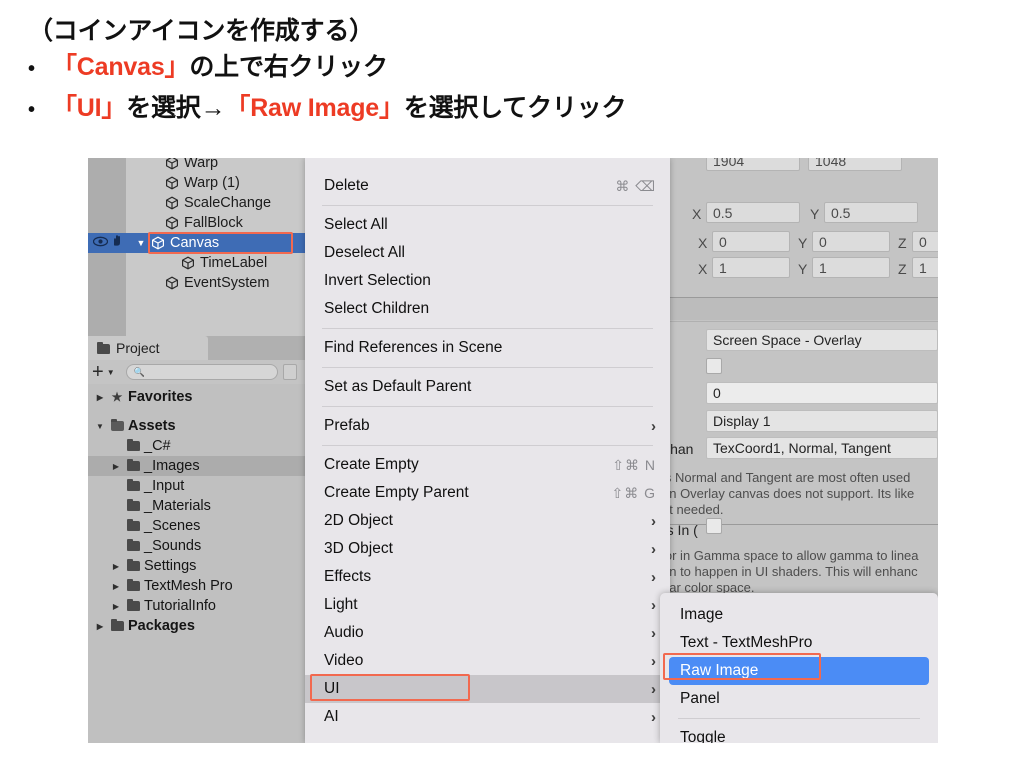 This screenshot has height=768, width=1024. I want to click on menu-item-select-children: Select Children, so click(487, 309).